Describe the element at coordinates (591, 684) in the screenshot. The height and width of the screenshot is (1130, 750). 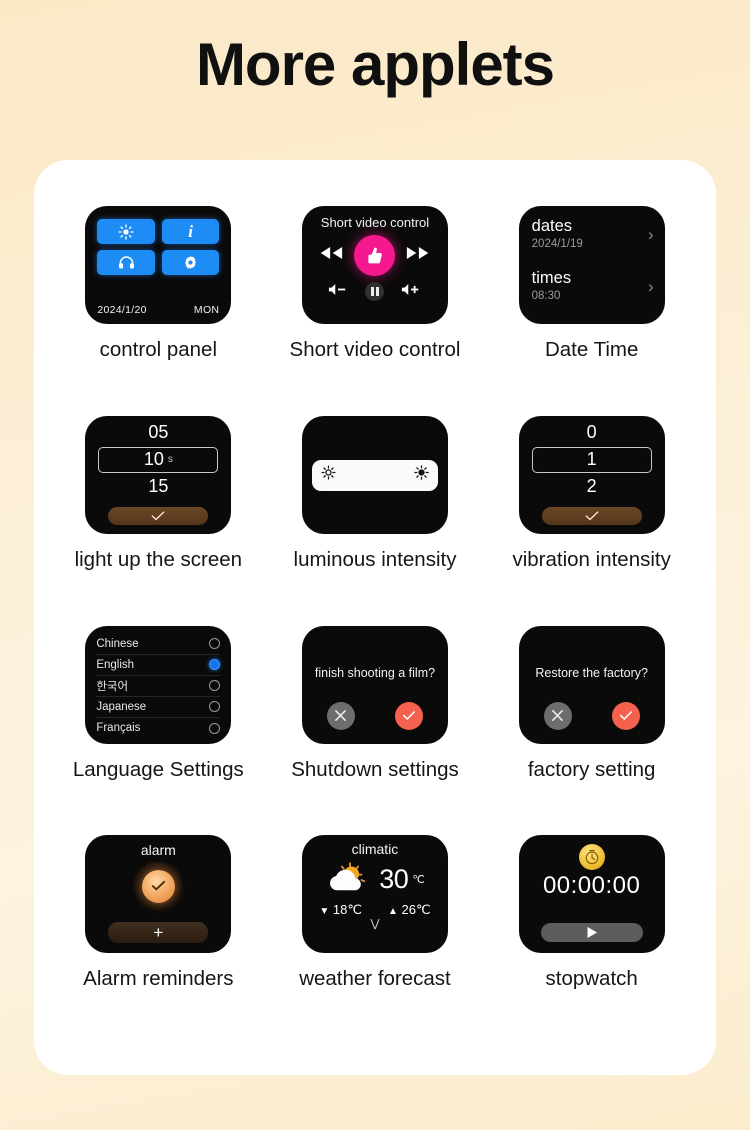
I see `factory-reset-dialog-screen: Restore the factory?` at that location.